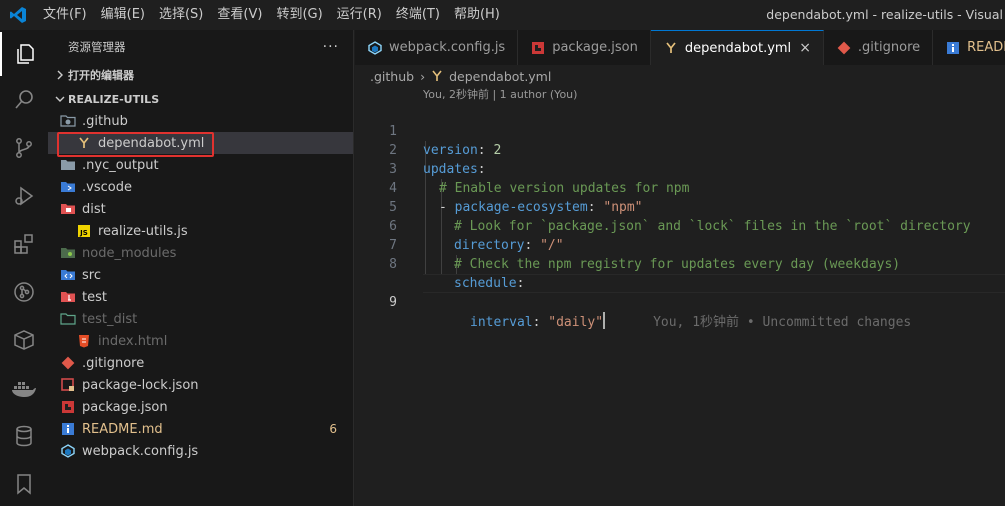  I want to click on menu-terminal: 终端(T), so click(418, 15).